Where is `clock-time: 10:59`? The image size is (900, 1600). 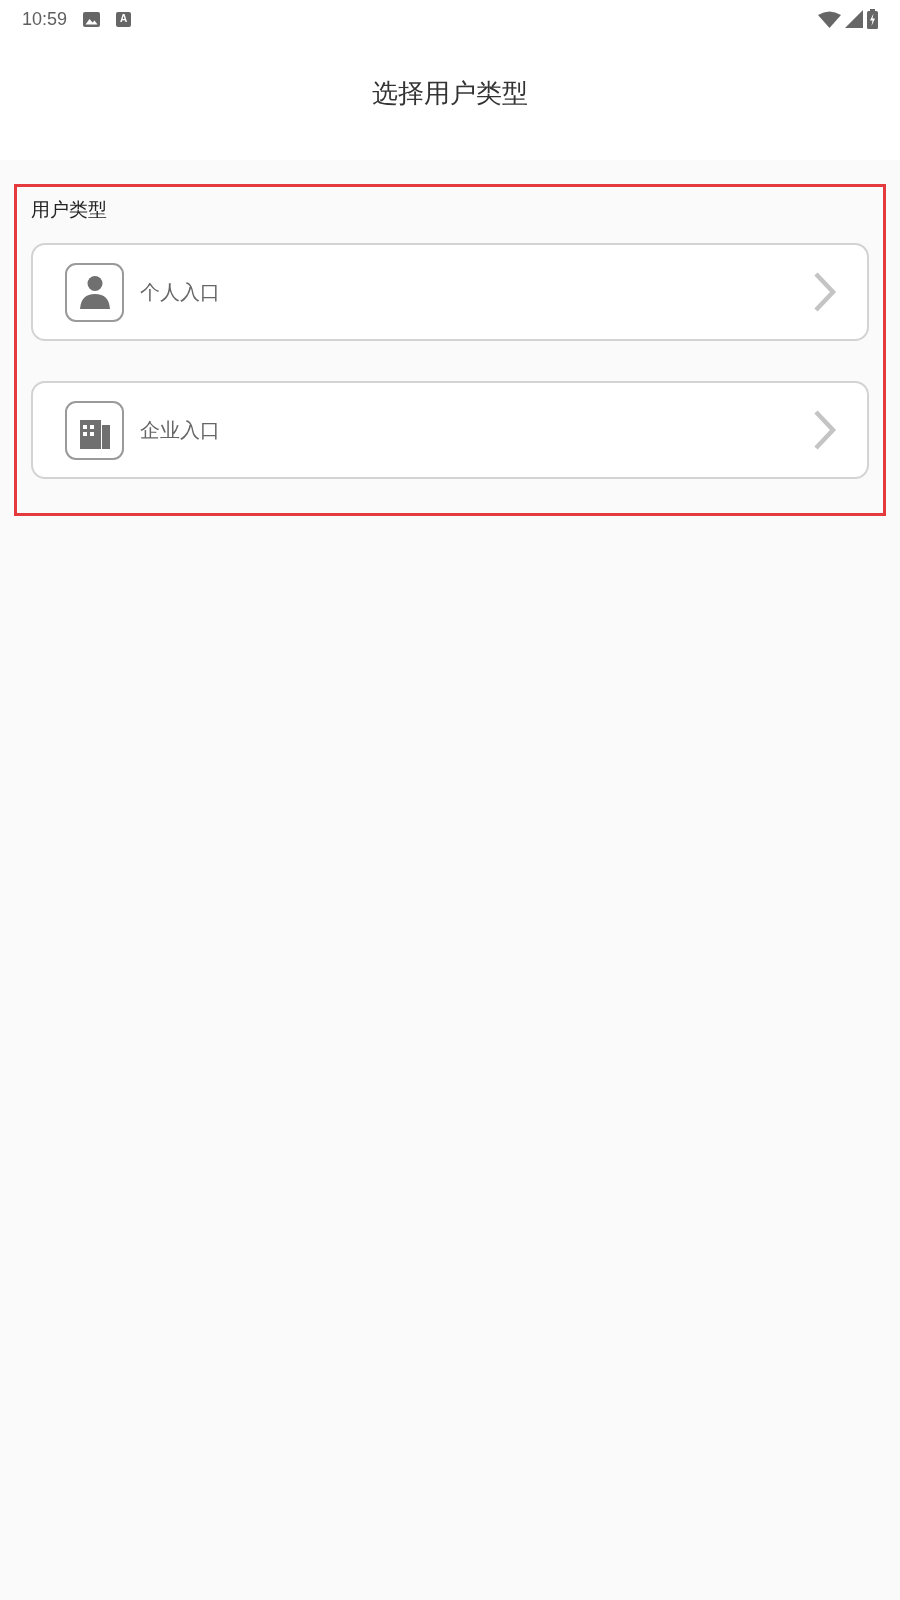
clock-time: 10:59 is located at coordinates (45, 19).